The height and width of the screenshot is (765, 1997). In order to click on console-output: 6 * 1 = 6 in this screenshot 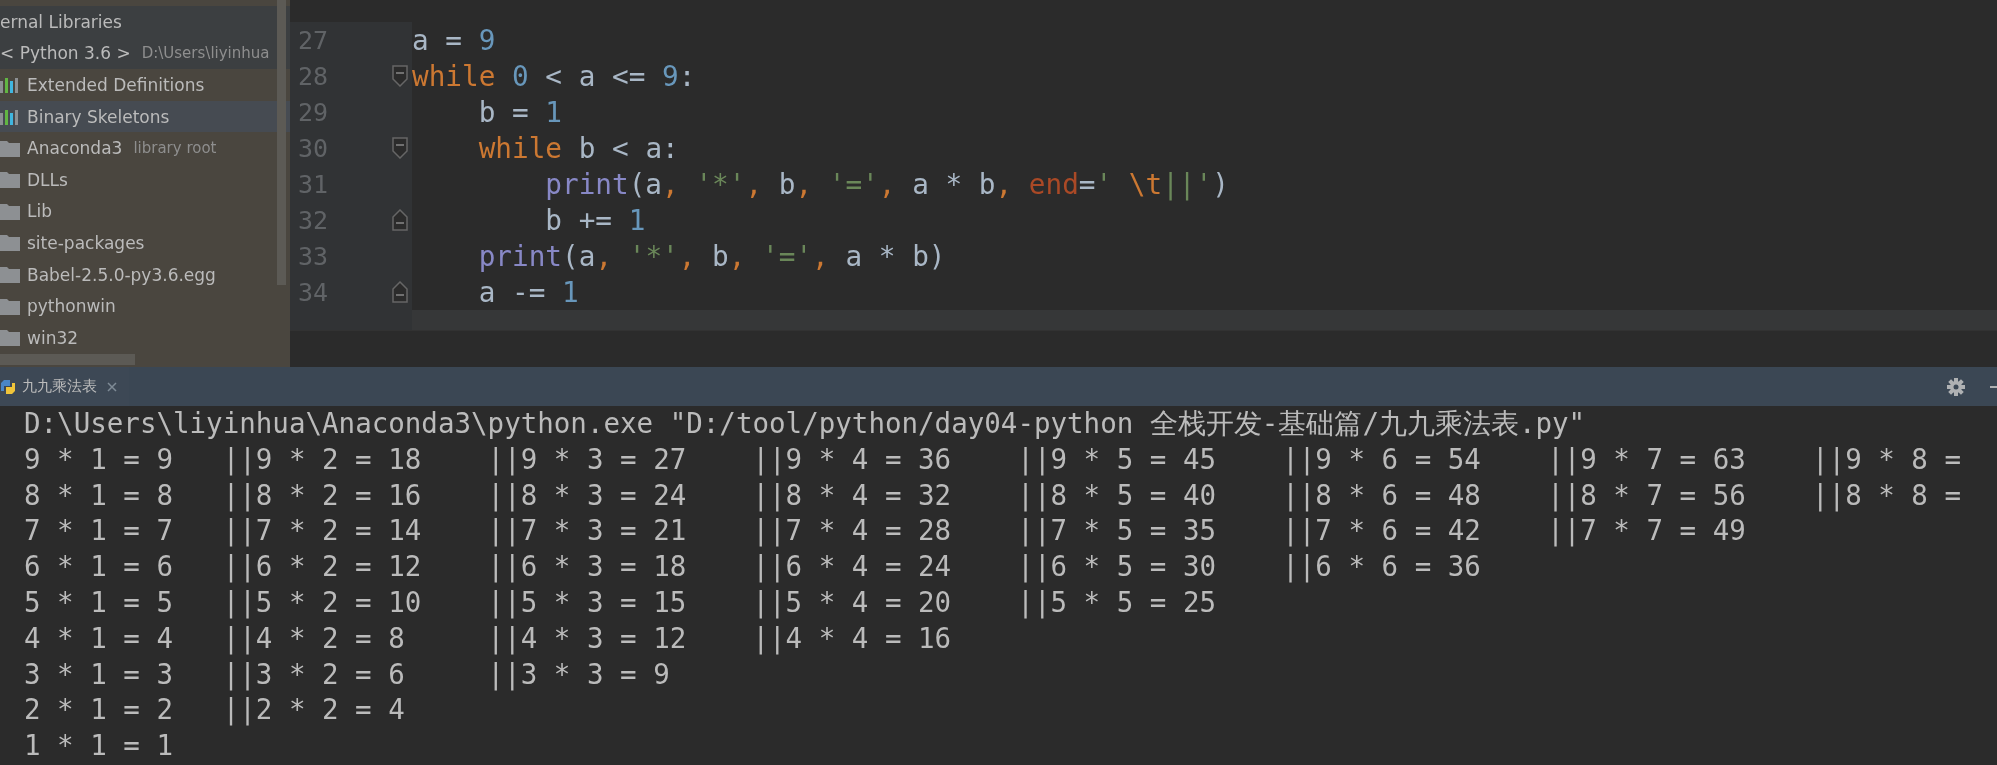, I will do `click(98, 567)`.